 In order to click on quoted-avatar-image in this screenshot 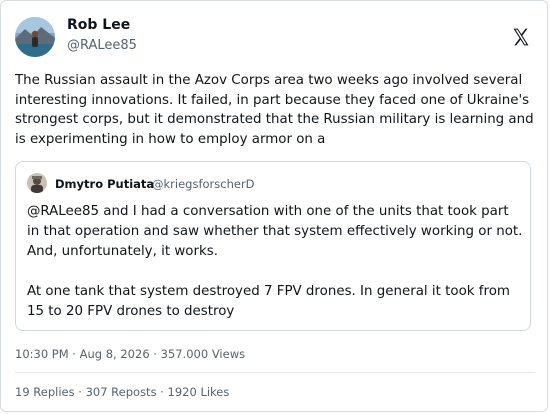, I will do `click(37, 183)`.